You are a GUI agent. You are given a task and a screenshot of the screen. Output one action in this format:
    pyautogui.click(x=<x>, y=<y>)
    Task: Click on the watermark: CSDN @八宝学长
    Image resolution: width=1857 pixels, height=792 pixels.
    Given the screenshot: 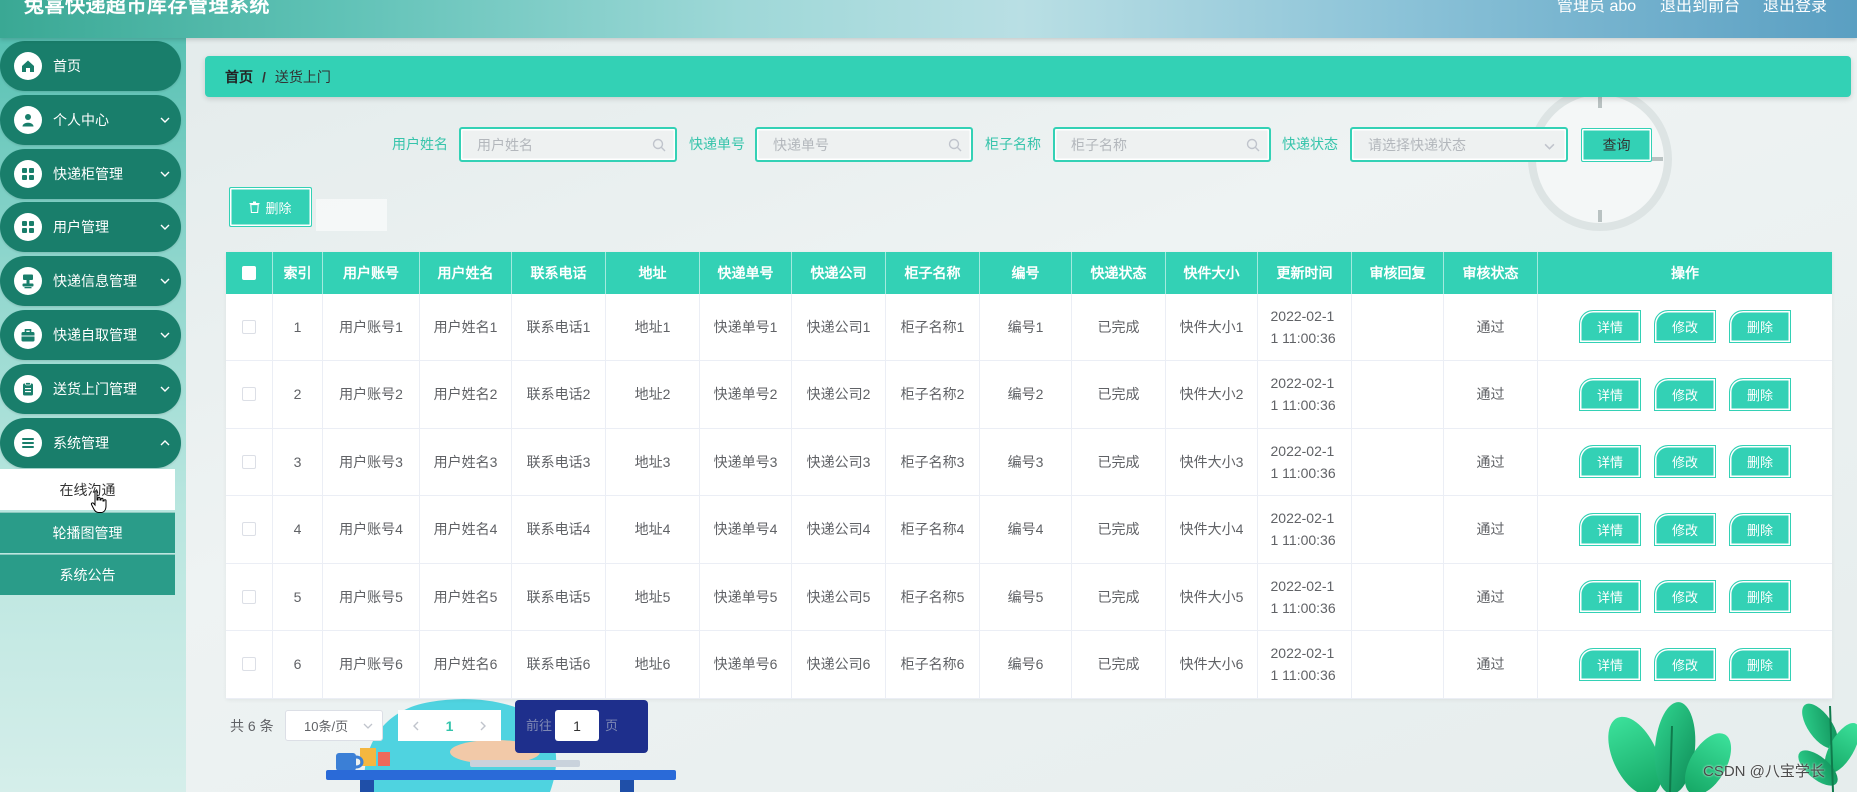 What is the action you would take?
    pyautogui.click(x=1764, y=771)
    